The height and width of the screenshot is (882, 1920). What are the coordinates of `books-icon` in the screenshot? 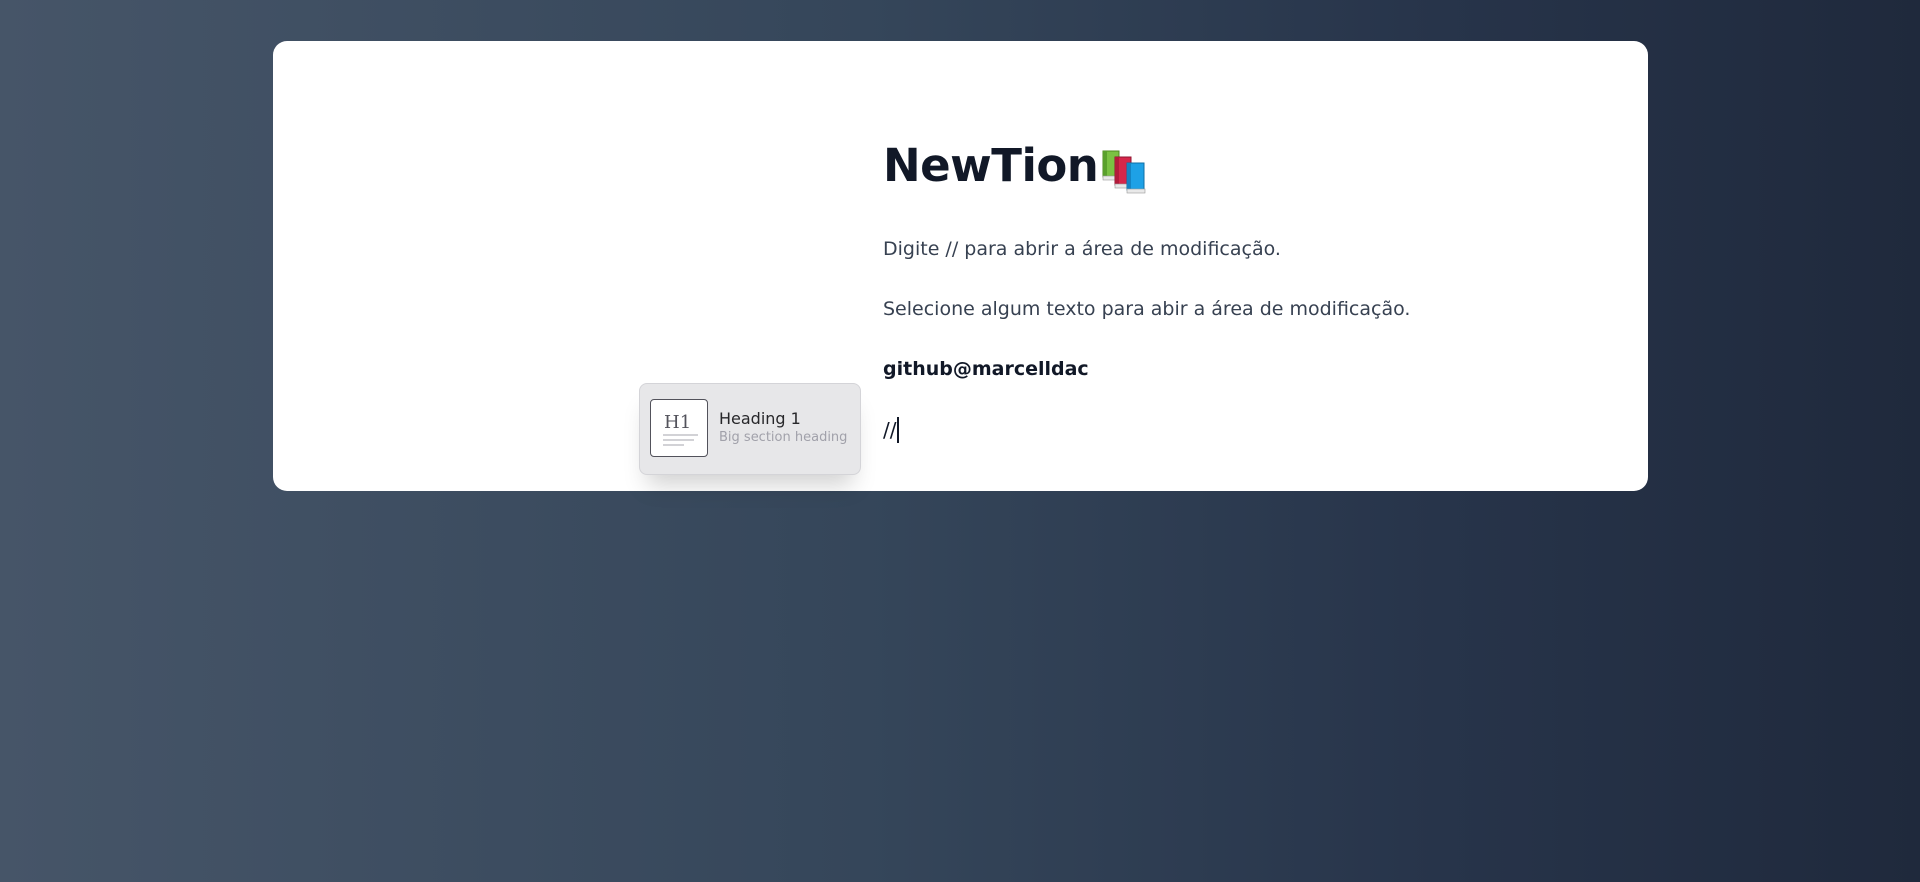 It's located at (1124, 172).